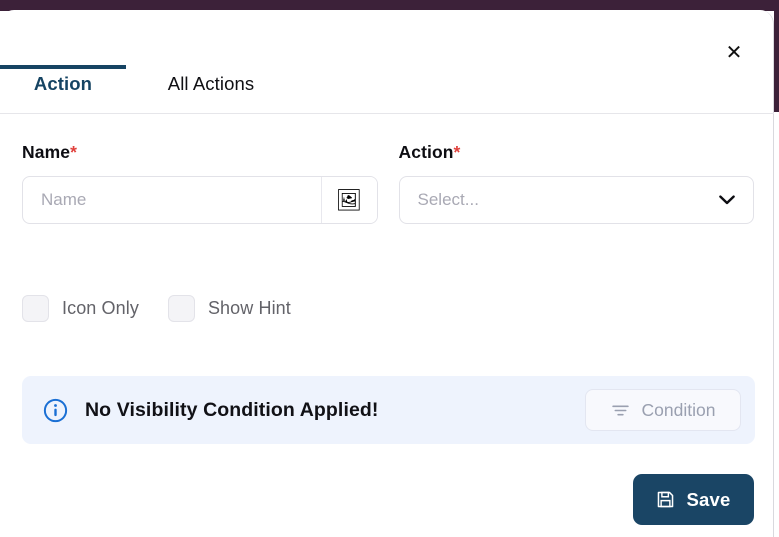  I want to click on action-required-marker: *, so click(457, 152).